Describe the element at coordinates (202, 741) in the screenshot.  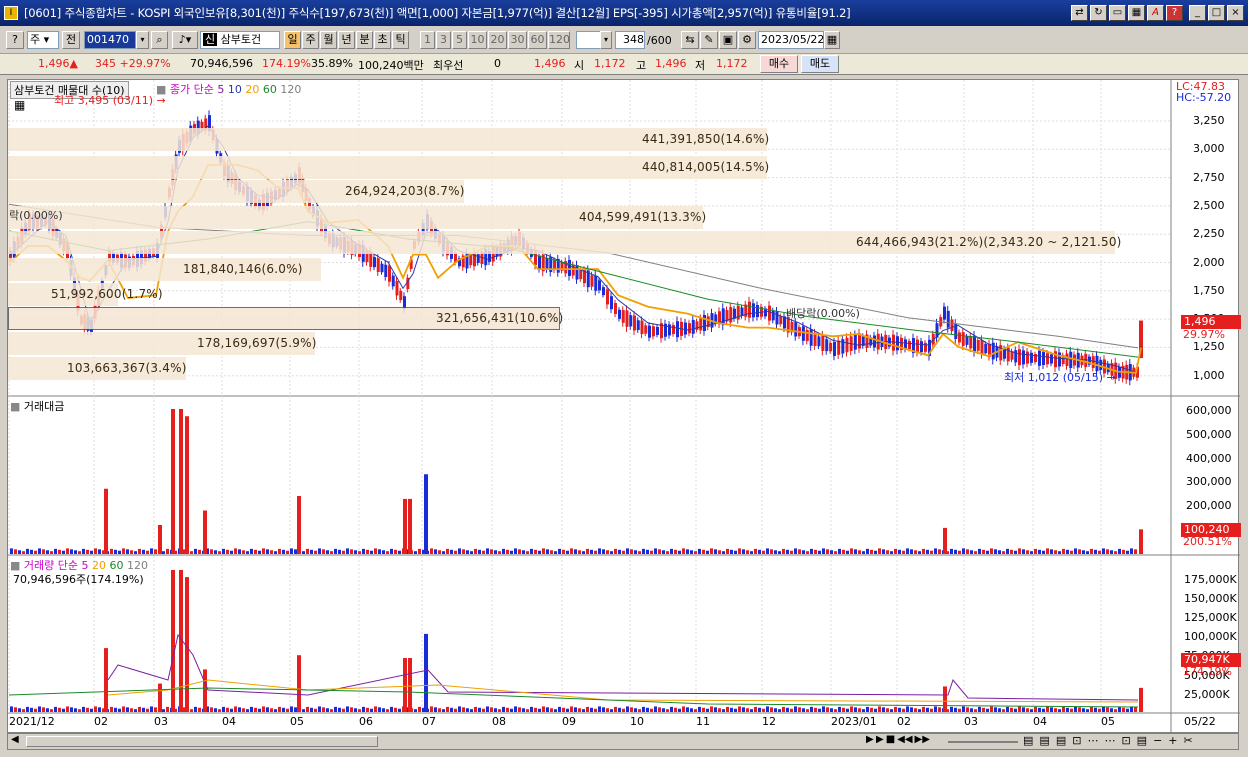
I see `scroll-thumb` at that location.